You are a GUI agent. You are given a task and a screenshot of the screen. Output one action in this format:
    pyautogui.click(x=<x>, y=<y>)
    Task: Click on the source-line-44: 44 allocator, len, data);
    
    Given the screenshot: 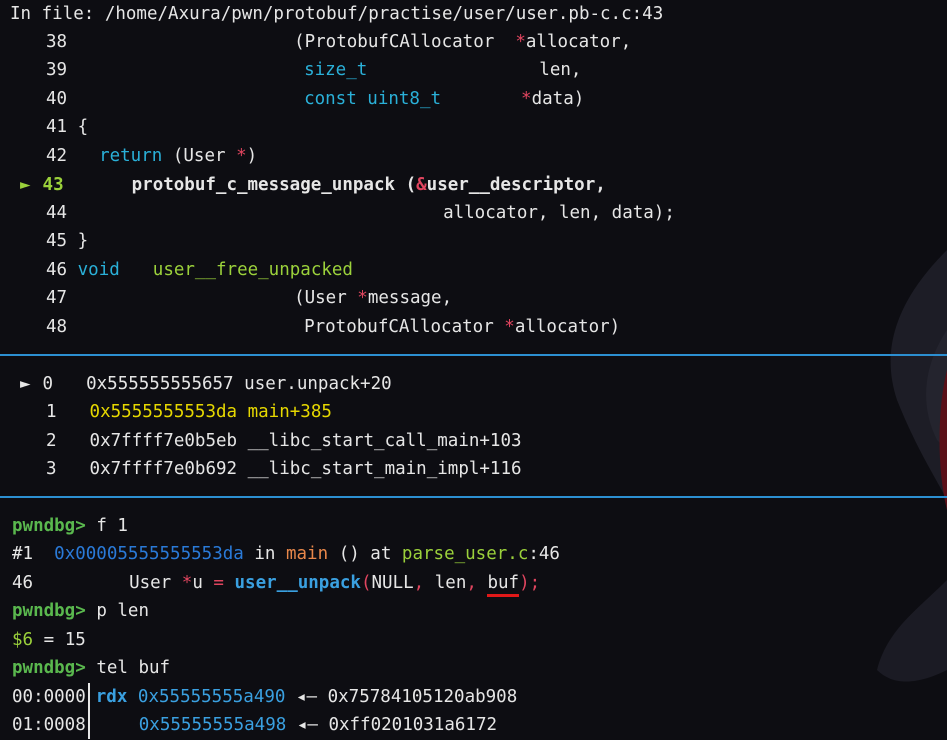 What is the action you would take?
    pyautogui.click(x=342, y=213)
    